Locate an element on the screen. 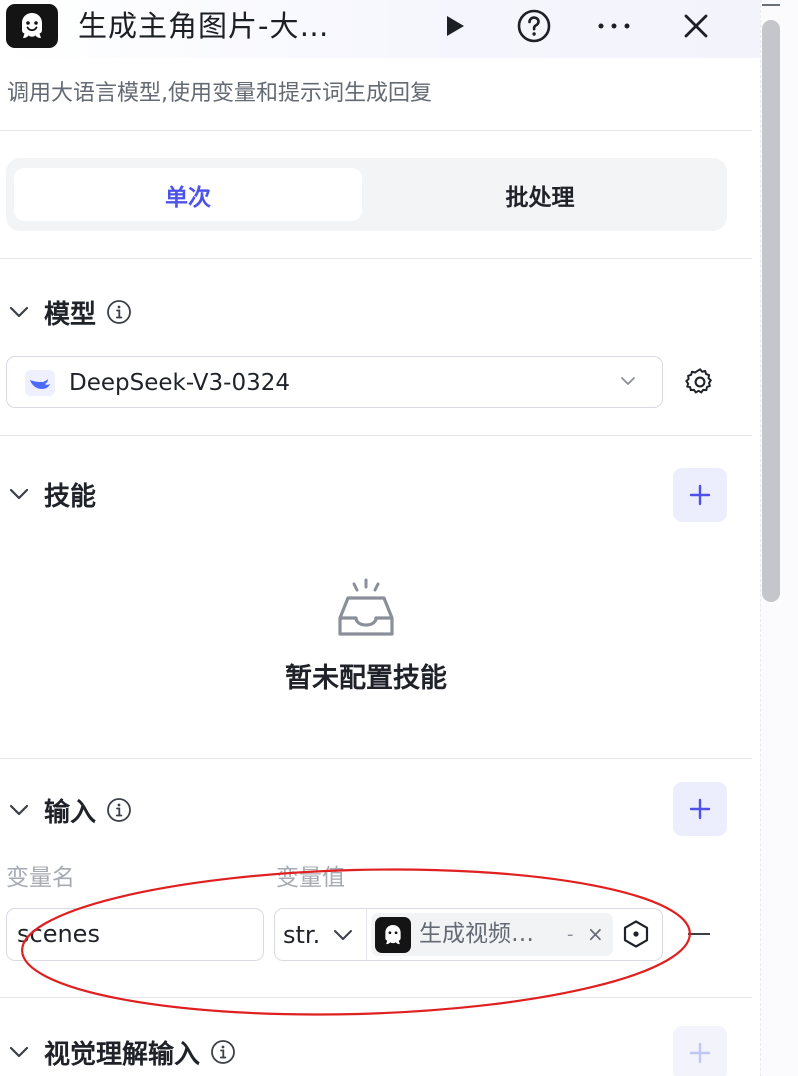 The height and width of the screenshot is (1076, 798). empty-inbox-icon is located at coordinates (366, 609).